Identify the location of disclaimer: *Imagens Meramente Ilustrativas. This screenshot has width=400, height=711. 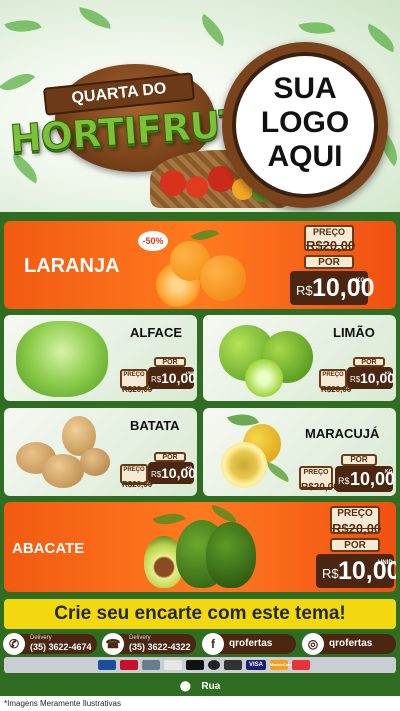
(200, 703).